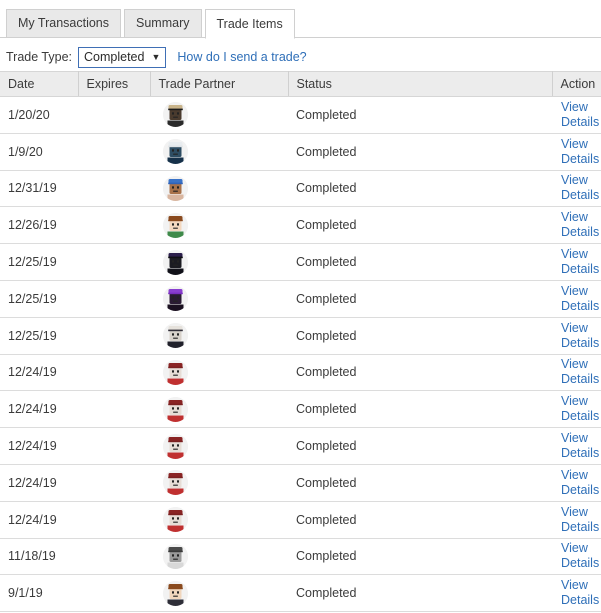 Image resolution: width=601 pixels, height=613 pixels. Describe the element at coordinates (39, 336) in the screenshot. I see `cell-date: 12/25/19` at that location.